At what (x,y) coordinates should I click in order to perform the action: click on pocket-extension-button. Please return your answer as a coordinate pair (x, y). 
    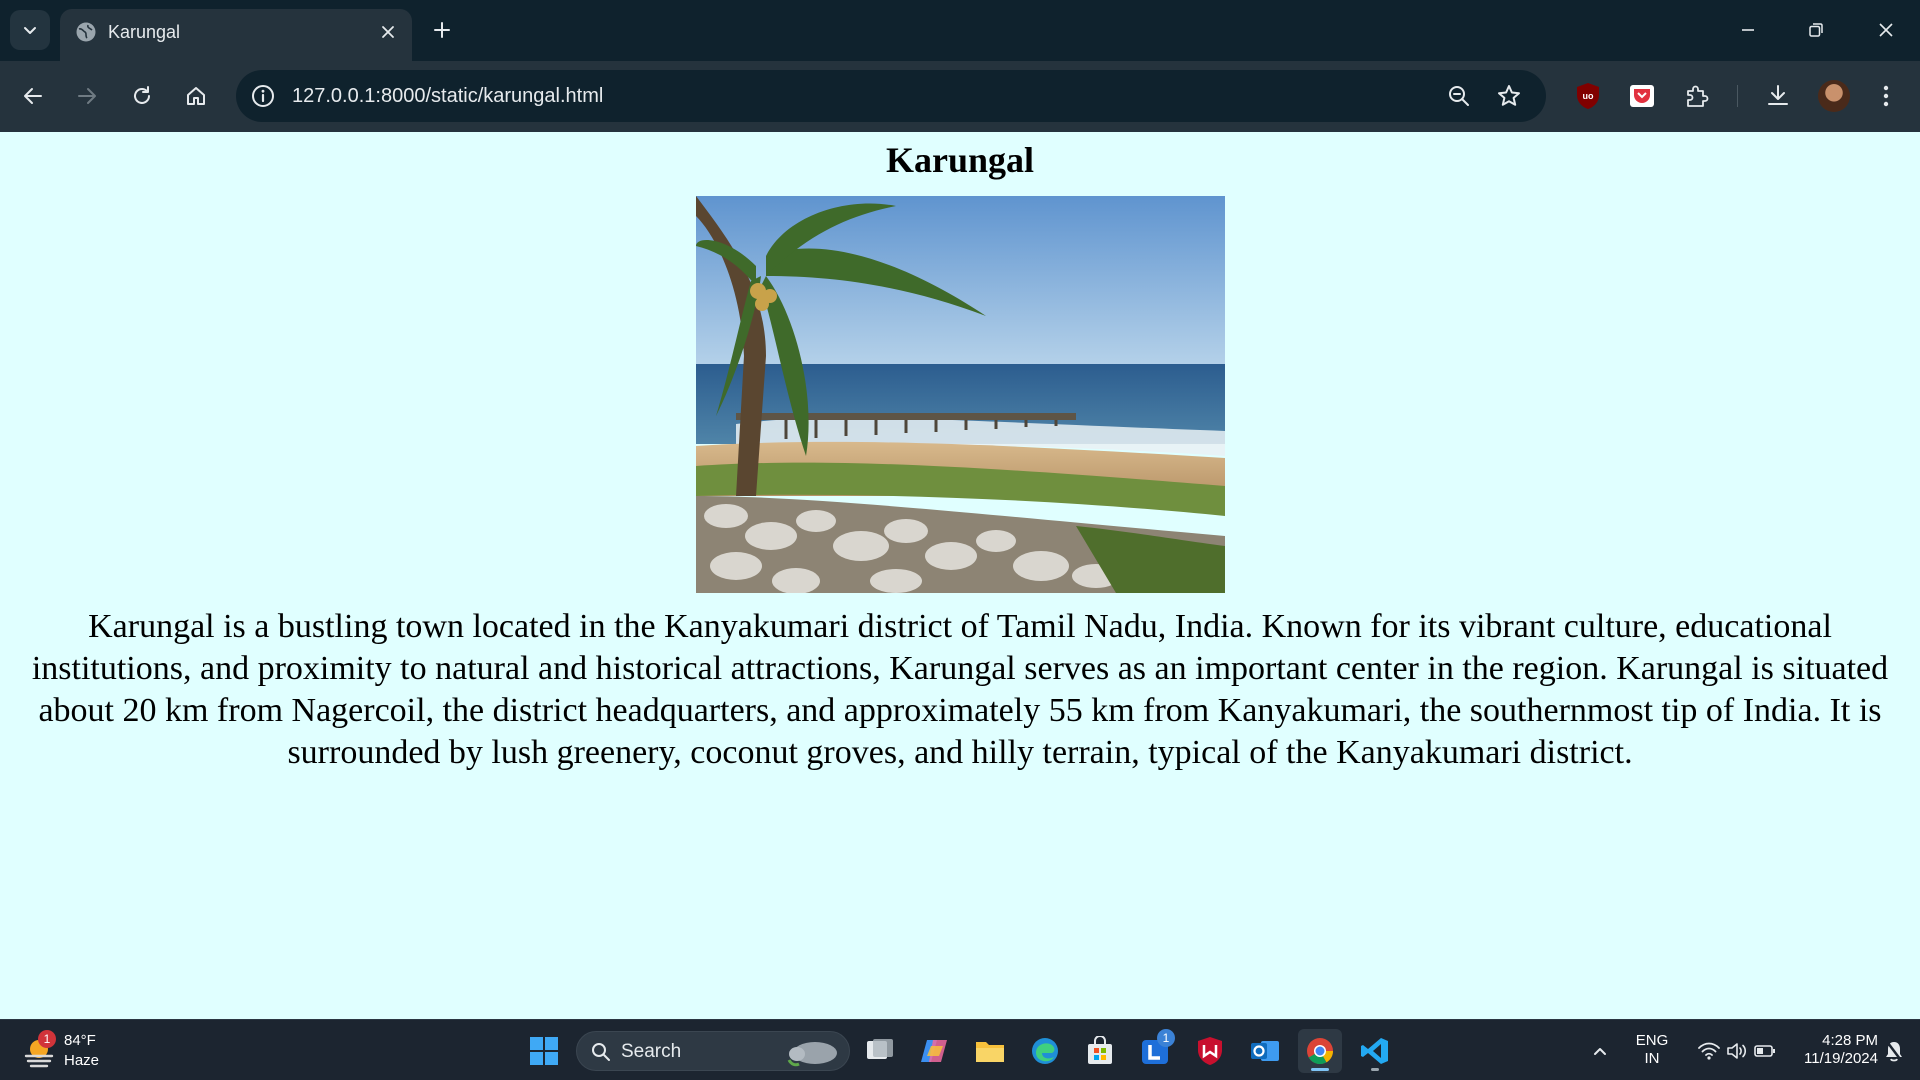
    Looking at the image, I should click on (1642, 96).